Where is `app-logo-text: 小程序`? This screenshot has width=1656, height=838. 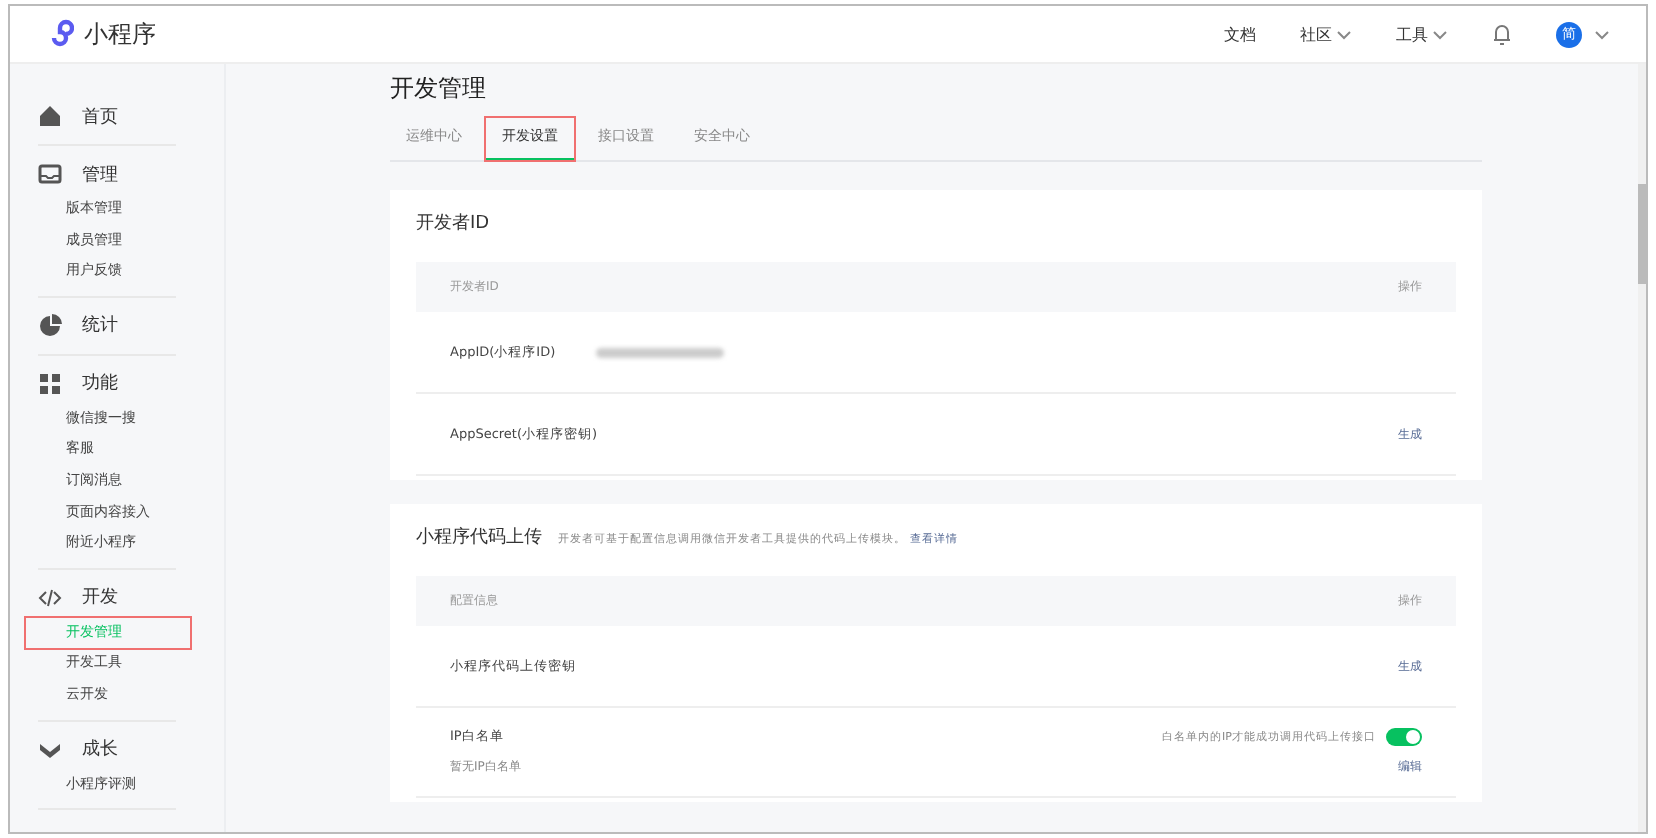 app-logo-text: 小程序 is located at coordinates (120, 34).